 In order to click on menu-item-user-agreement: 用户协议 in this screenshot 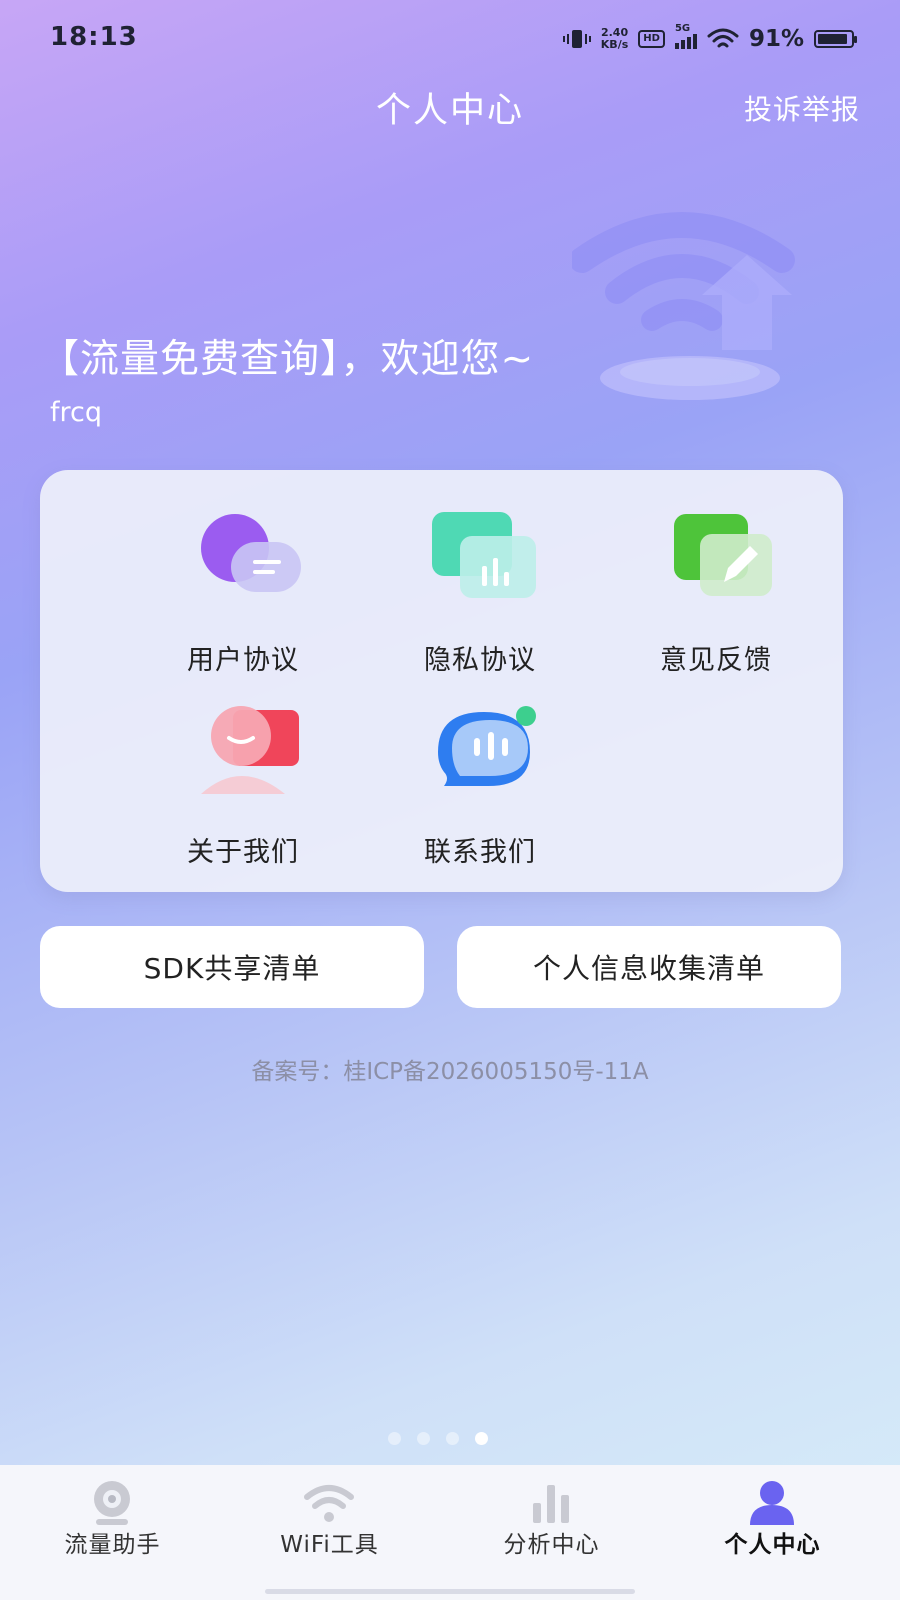, I will do `click(243, 595)`.